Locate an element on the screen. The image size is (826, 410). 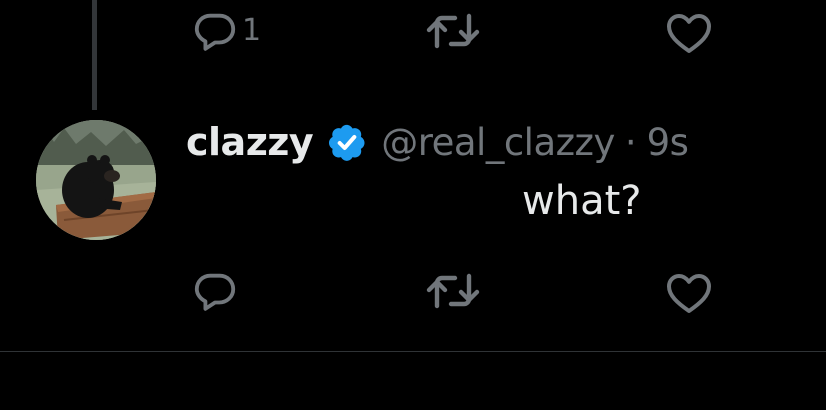
avatar is located at coordinates (96, 180).